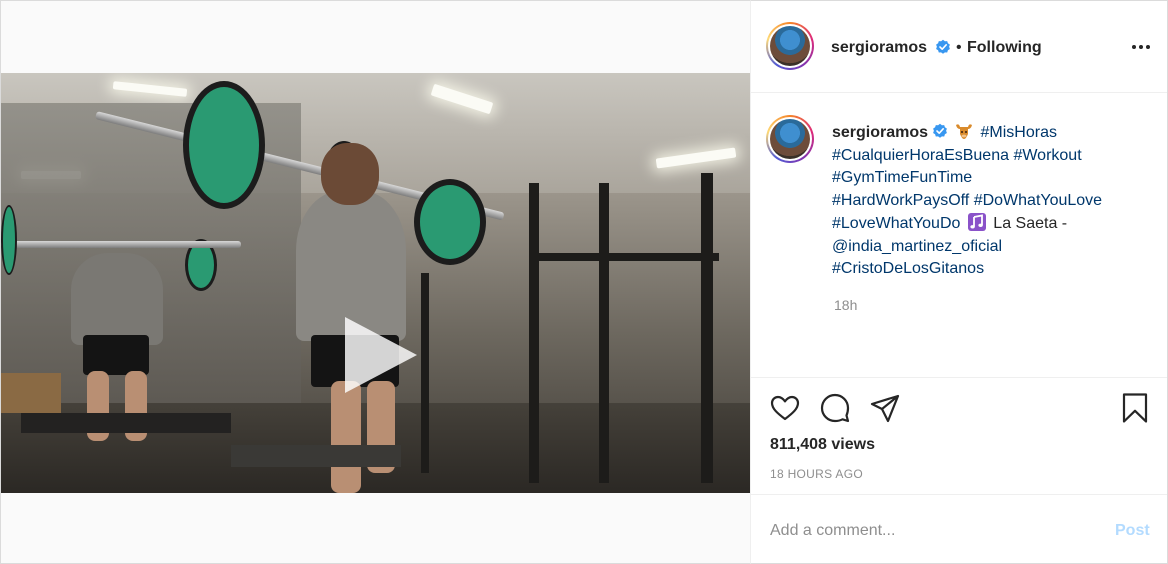 This screenshot has height=564, width=1168. What do you see at coordinates (959, 435) in the screenshot?
I see `post-actions: 811,408 views 18 HOURS AGO` at bounding box center [959, 435].